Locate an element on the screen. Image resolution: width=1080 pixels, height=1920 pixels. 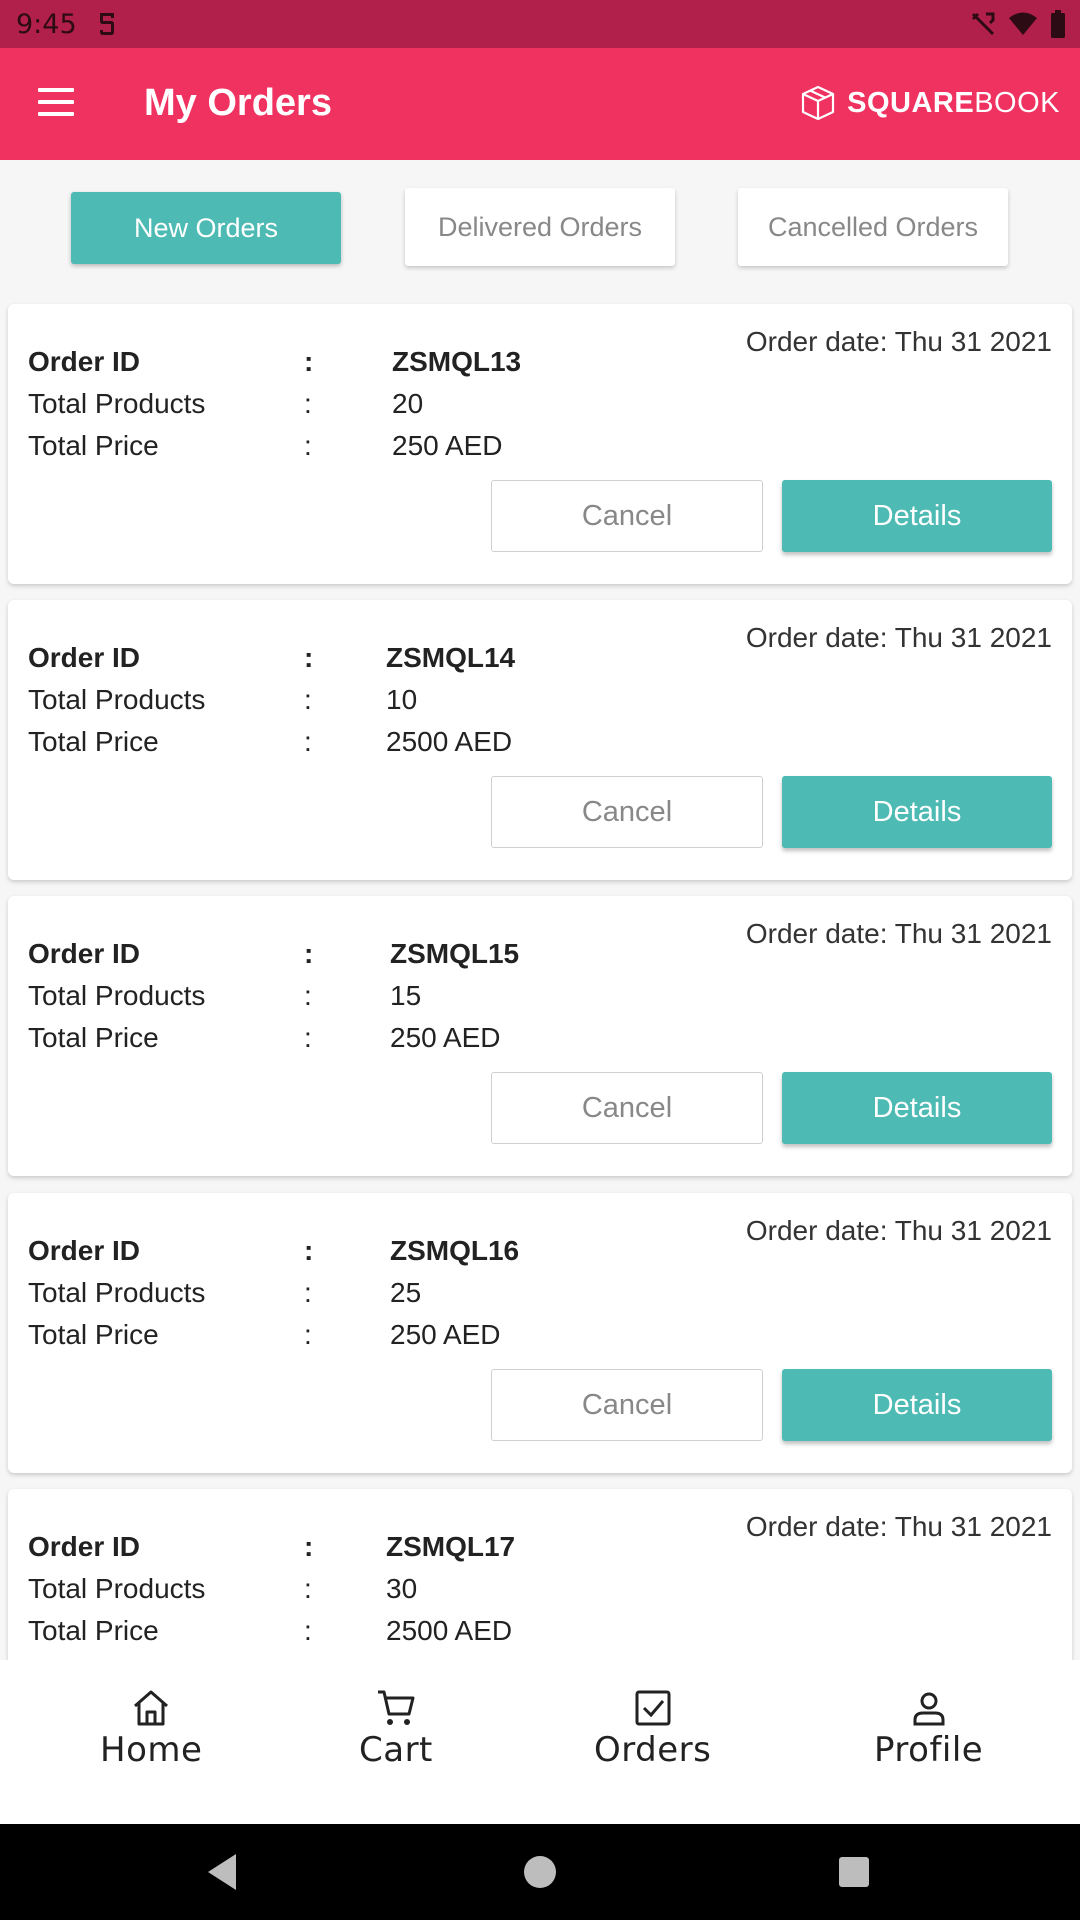
order-id-value: ZSMQL17 is located at coordinates (451, 1546).